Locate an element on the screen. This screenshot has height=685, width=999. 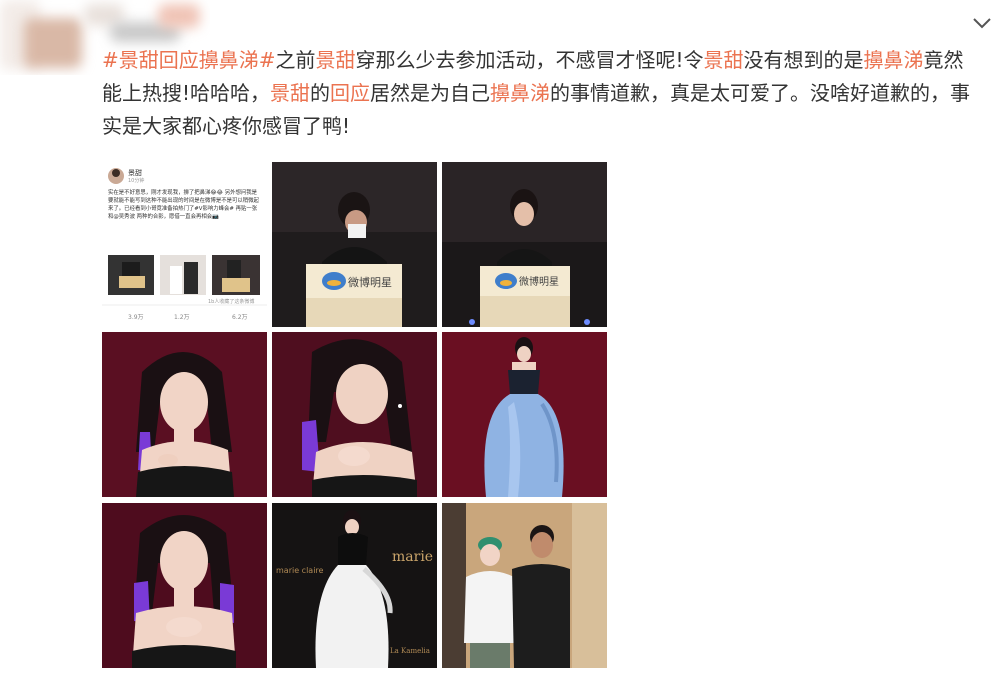
embedded-like-count: 6.2万 is located at coordinates (240, 317).